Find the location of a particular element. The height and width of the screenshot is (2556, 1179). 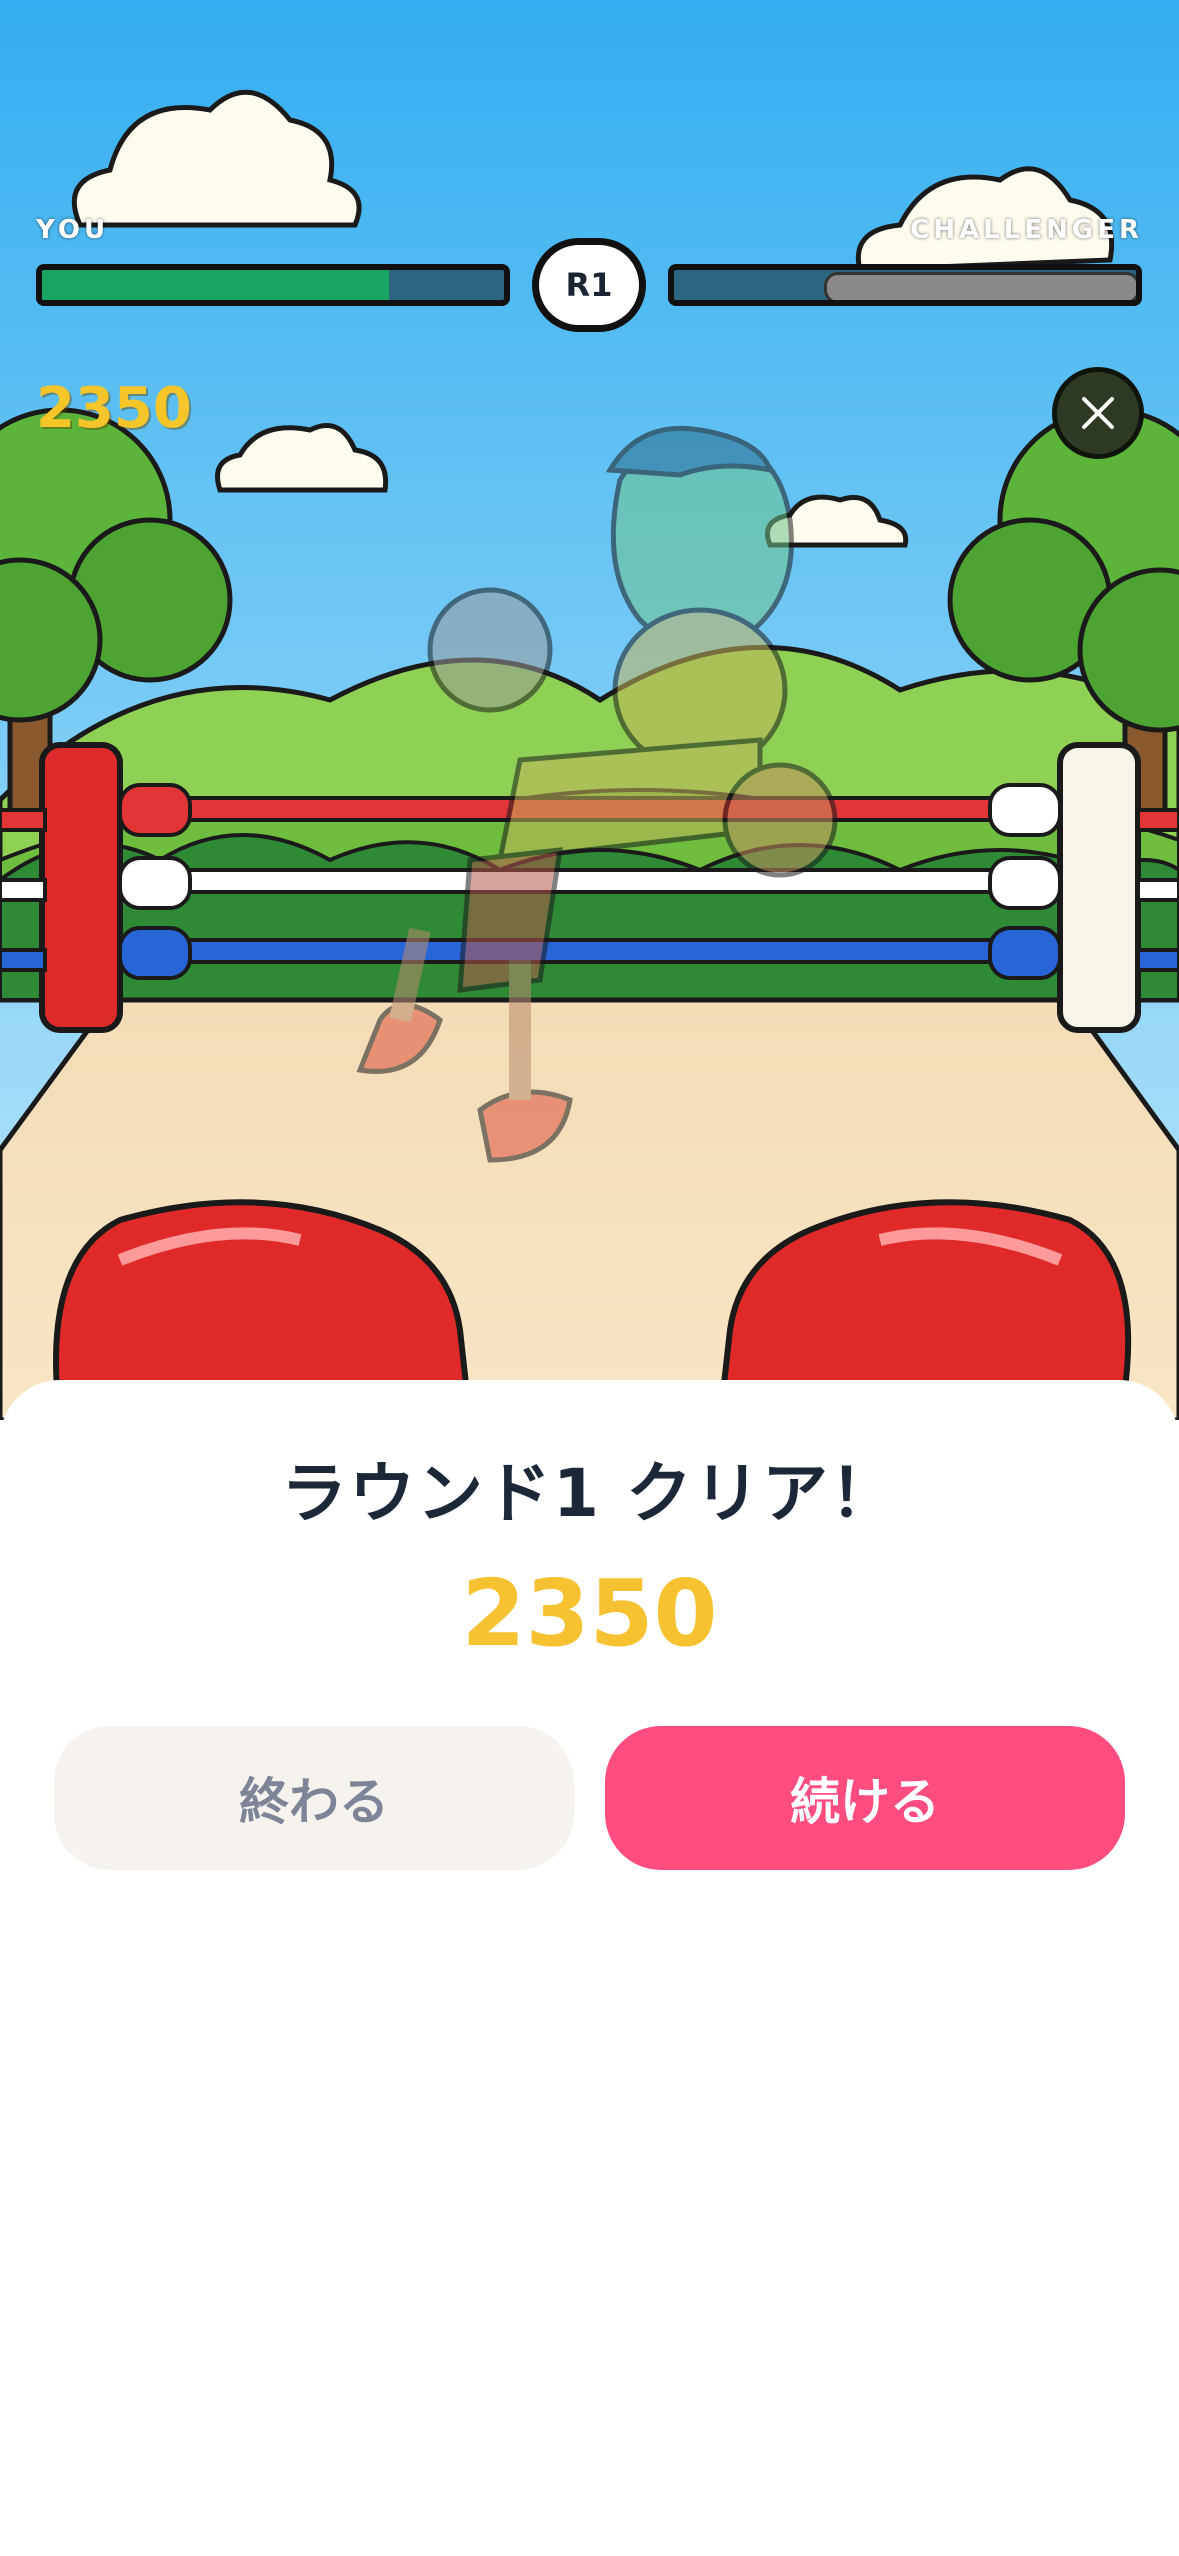

round-clear-title: ラウンド1 クリア！ is located at coordinates (589, 1493).